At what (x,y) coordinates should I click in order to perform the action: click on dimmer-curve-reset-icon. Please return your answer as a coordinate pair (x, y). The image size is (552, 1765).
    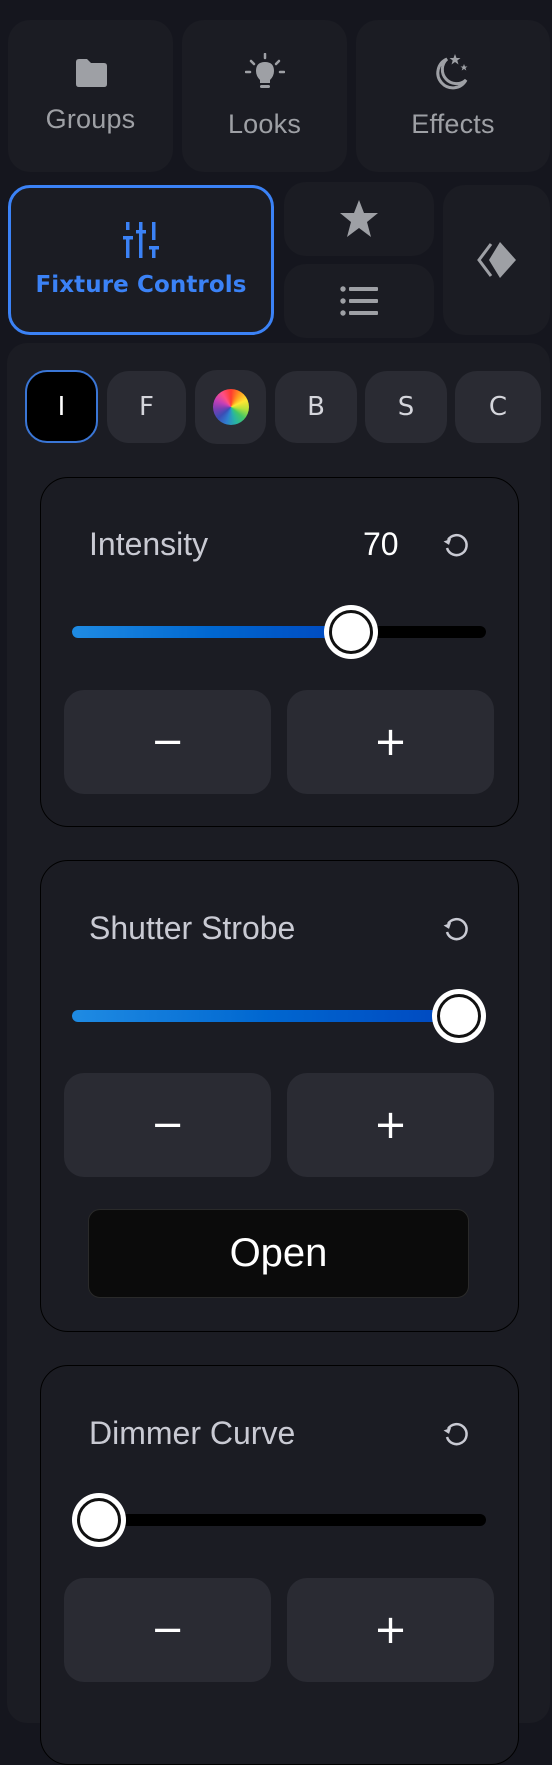
    Looking at the image, I should click on (456, 1434).